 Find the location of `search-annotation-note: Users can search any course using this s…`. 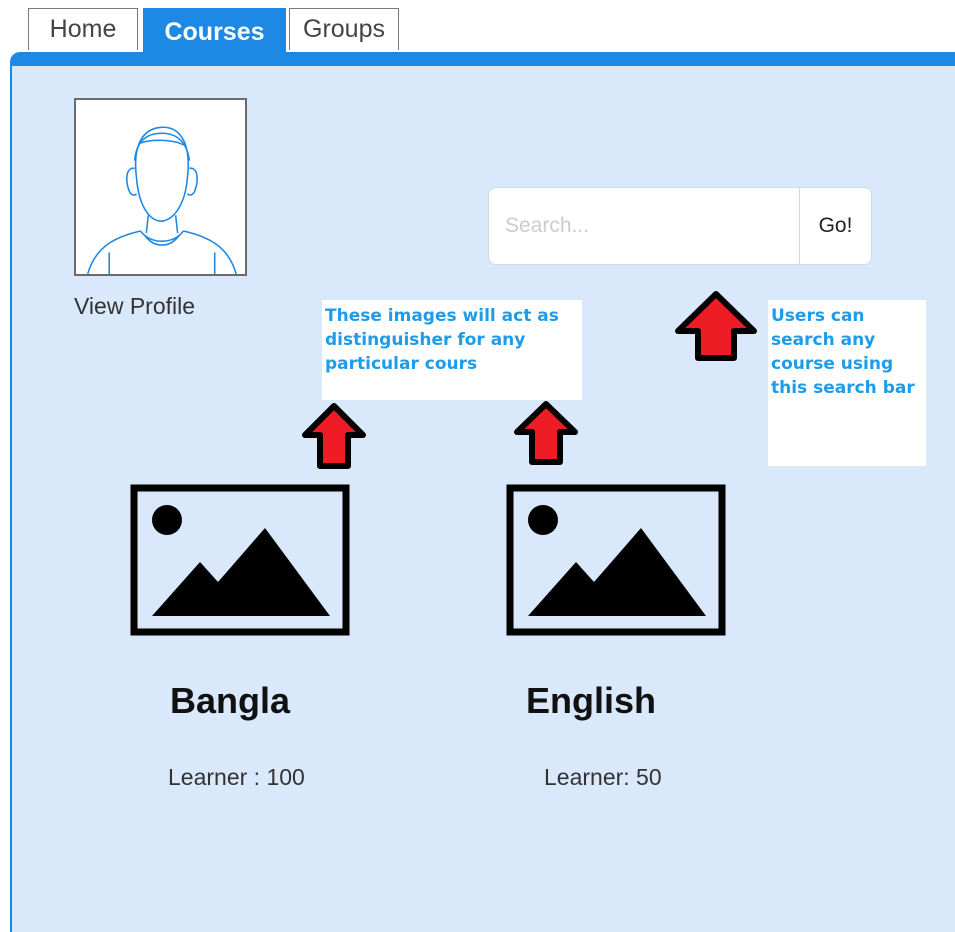

search-annotation-note: Users can search any course using this s… is located at coordinates (847, 383).